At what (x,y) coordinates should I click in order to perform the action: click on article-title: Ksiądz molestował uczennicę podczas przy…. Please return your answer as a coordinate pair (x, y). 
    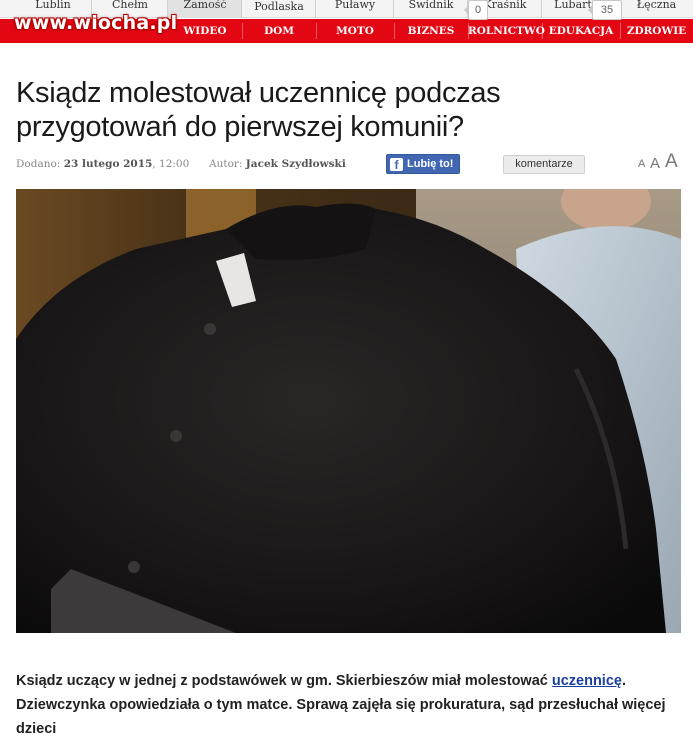
    Looking at the image, I should click on (258, 110).